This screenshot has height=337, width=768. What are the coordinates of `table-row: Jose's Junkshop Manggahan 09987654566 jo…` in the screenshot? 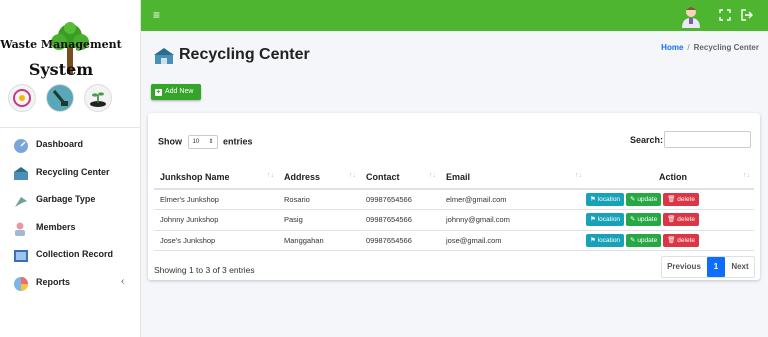 It's located at (454, 240).